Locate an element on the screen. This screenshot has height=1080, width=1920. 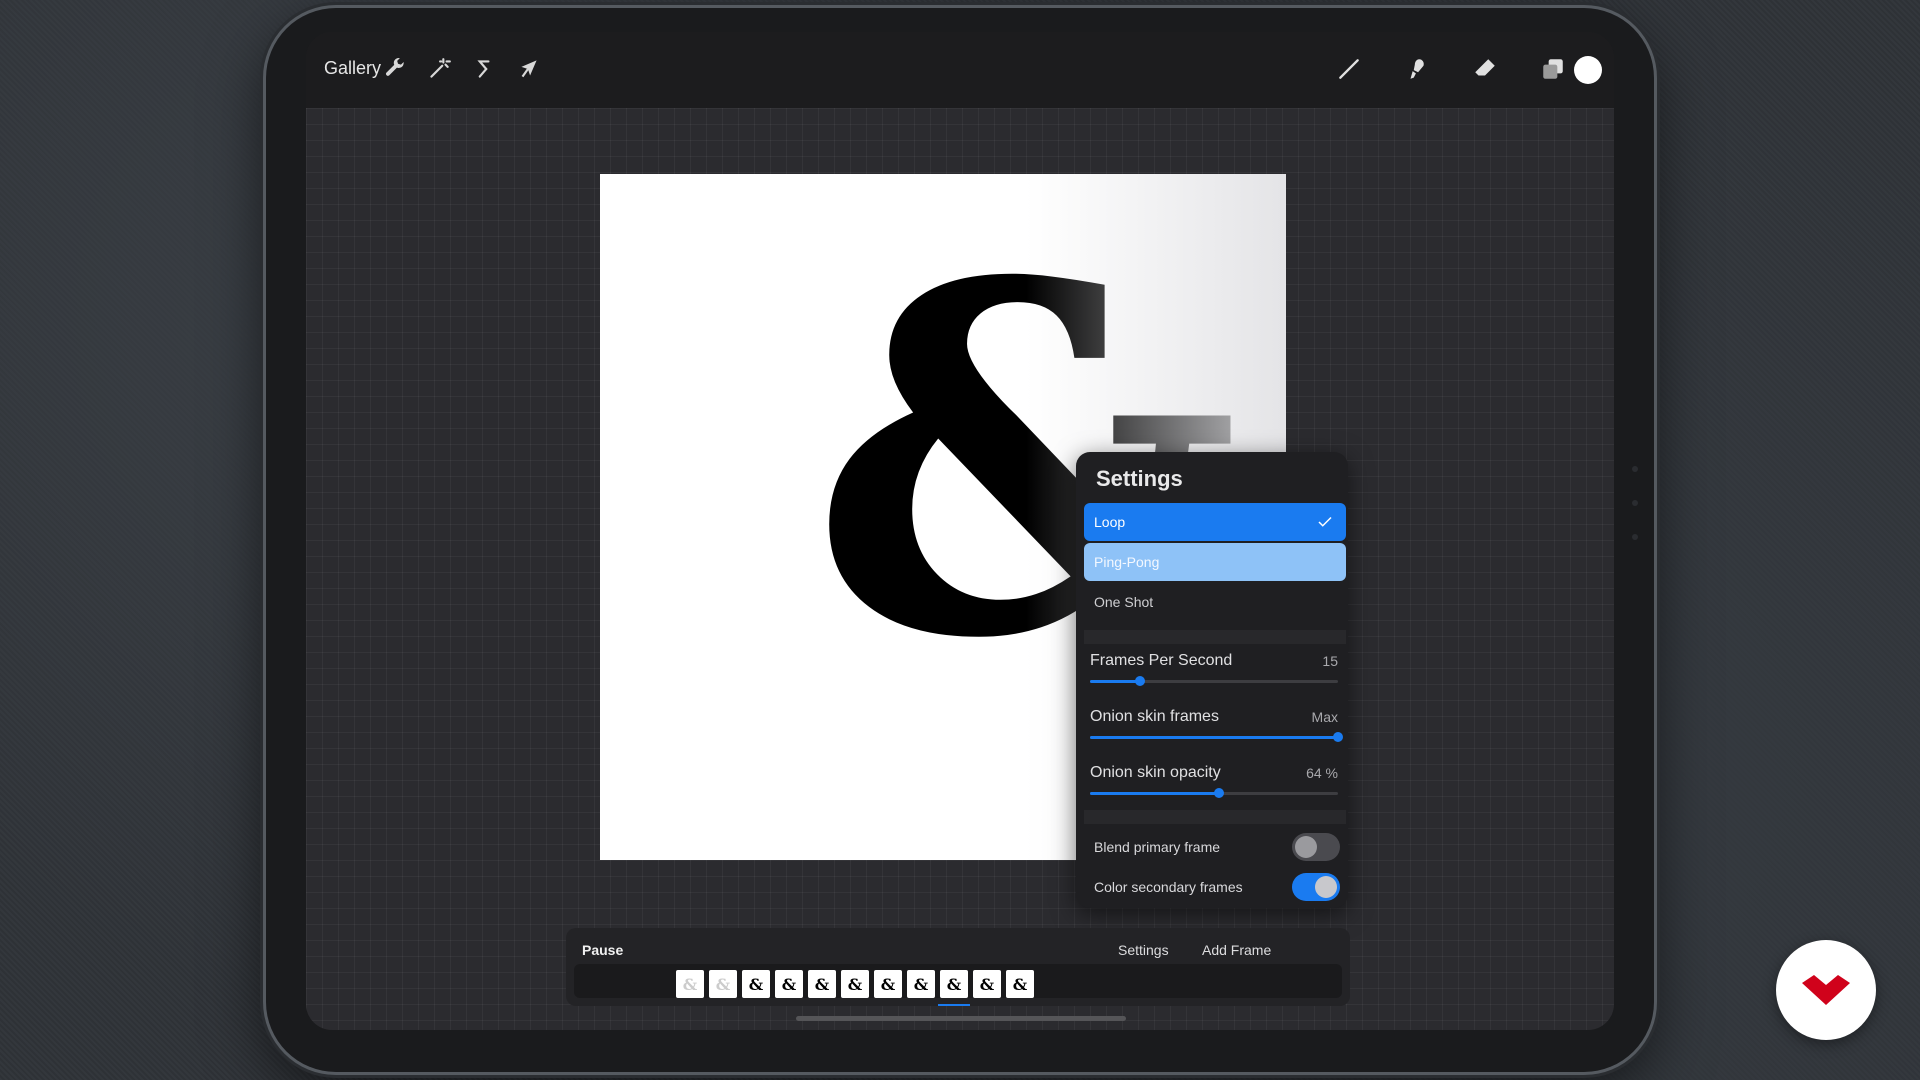
checkmark-icon is located at coordinates (1325, 521).